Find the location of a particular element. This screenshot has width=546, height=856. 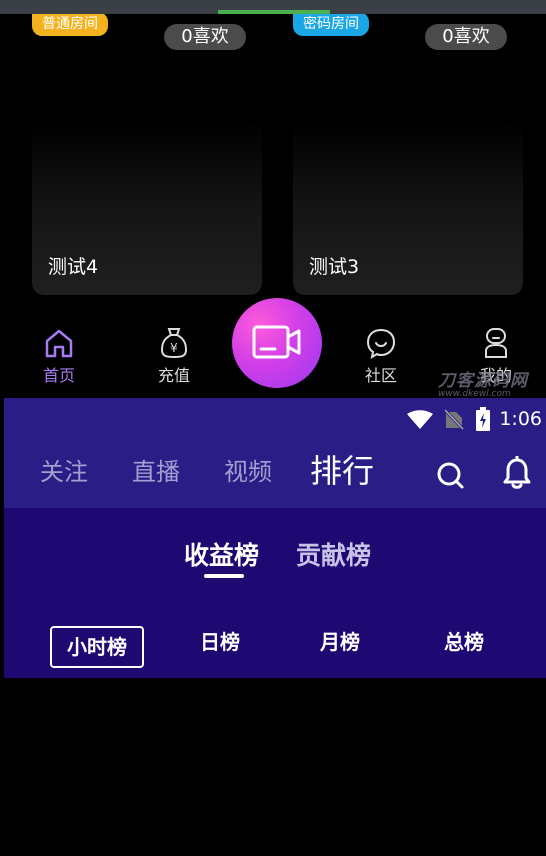

video-camera-icon is located at coordinates (276, 342).